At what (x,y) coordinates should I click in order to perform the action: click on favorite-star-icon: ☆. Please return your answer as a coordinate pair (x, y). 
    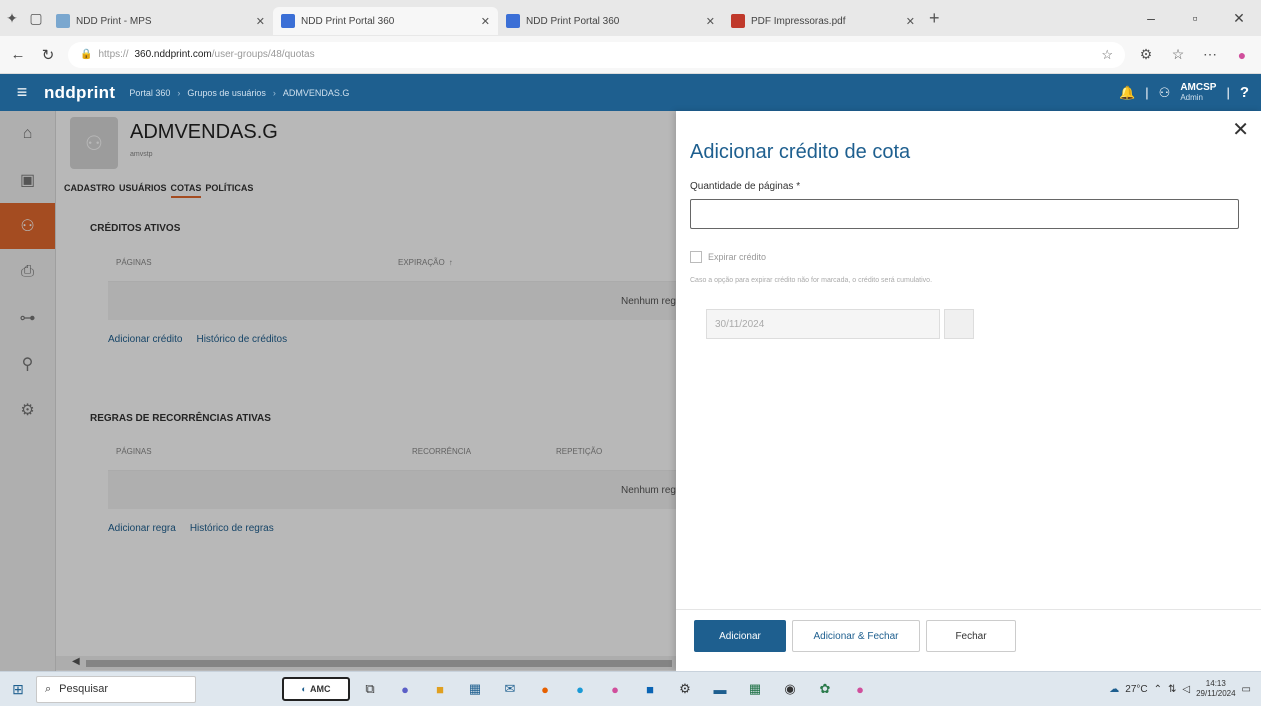
    Looking at the image, I should click on (1107, 55).